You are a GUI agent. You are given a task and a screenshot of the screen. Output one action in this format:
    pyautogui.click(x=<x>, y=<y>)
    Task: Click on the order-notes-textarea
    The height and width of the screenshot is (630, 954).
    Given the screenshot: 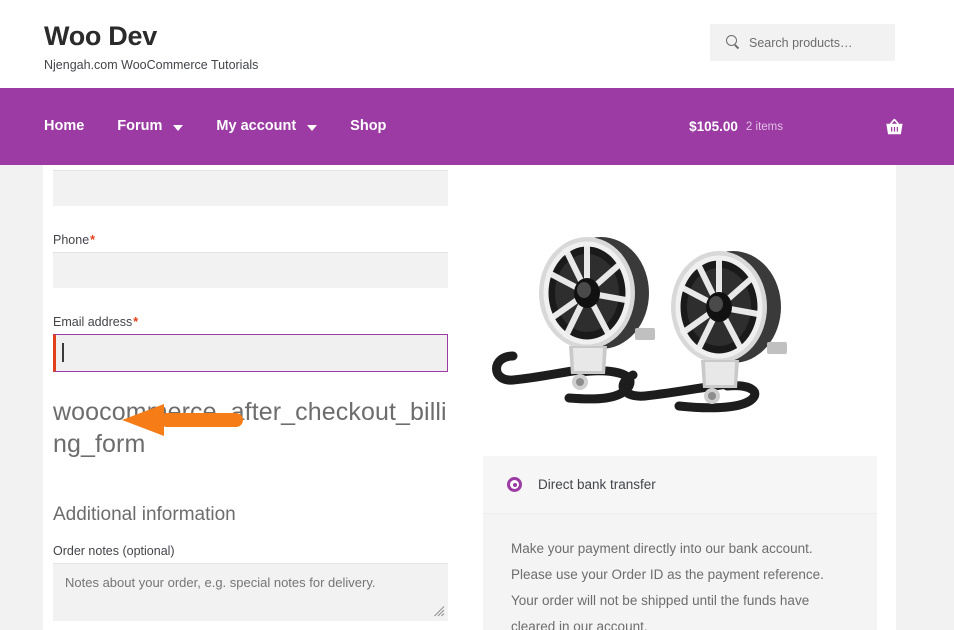 What is the action you would take?
    pyautogui.click(x=250, y=592)
    